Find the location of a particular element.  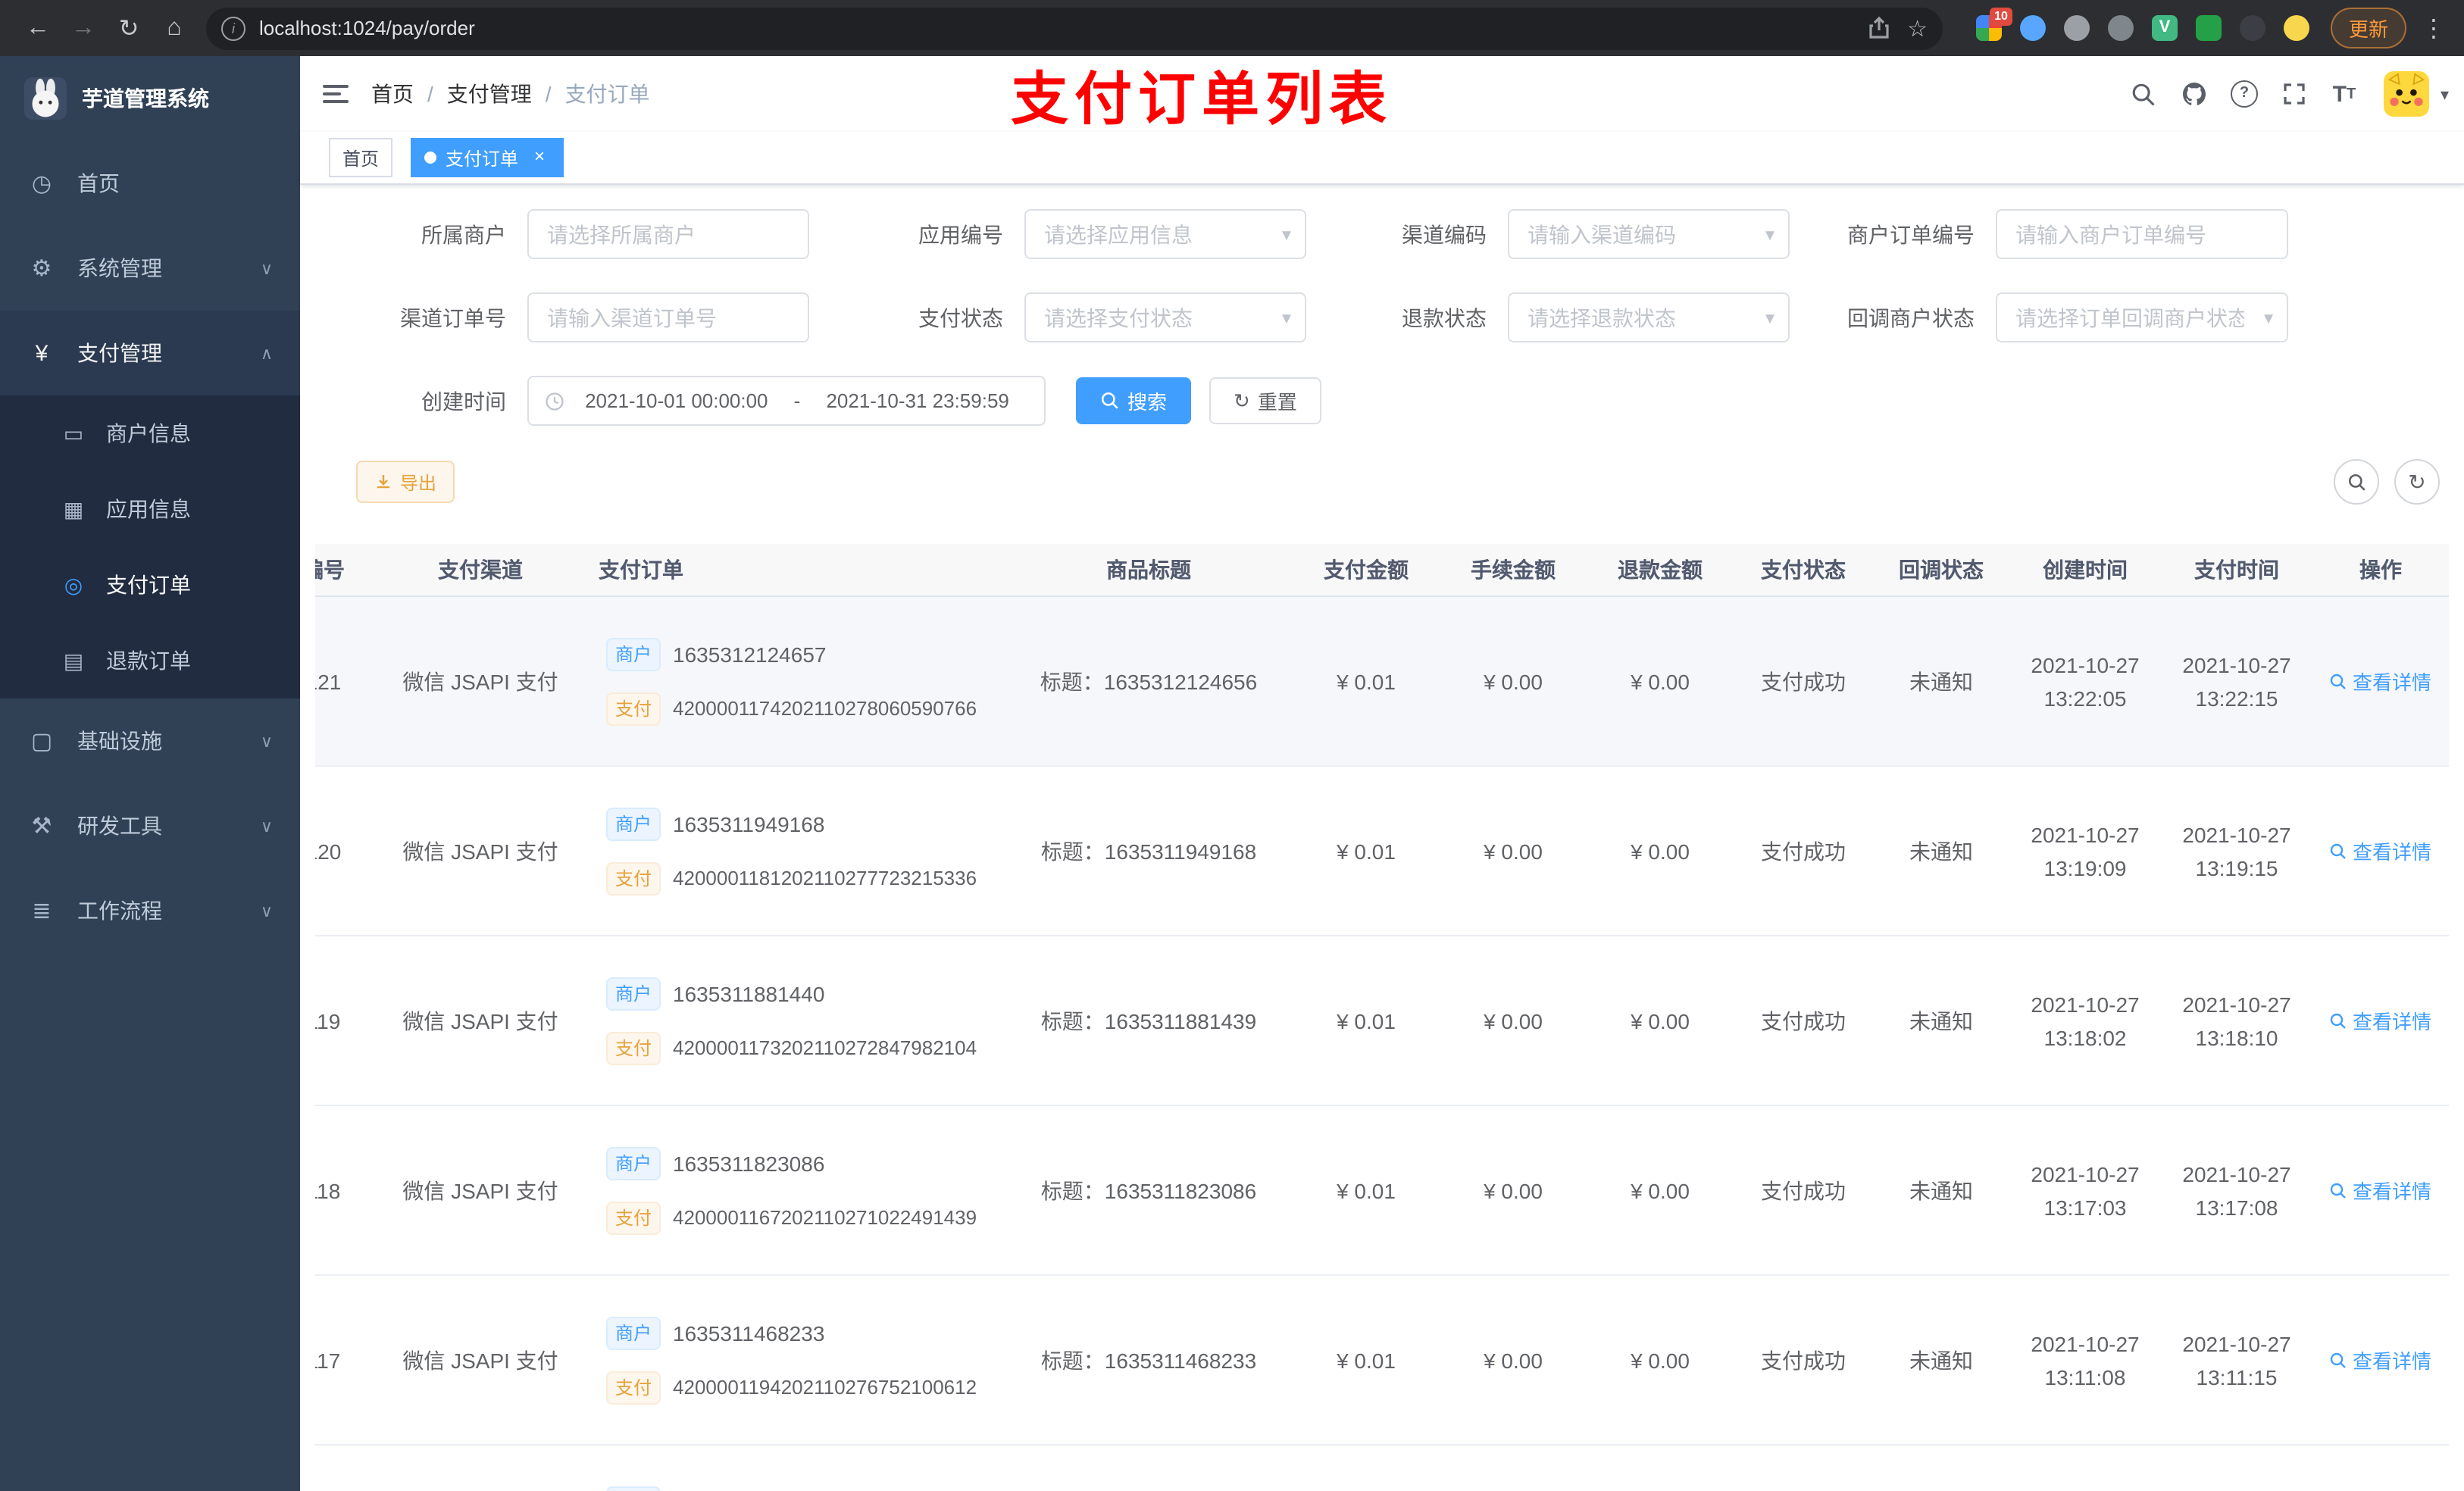

cell-pay-amount: ¥ 0.01 is located at coordinates (1366, 1360).